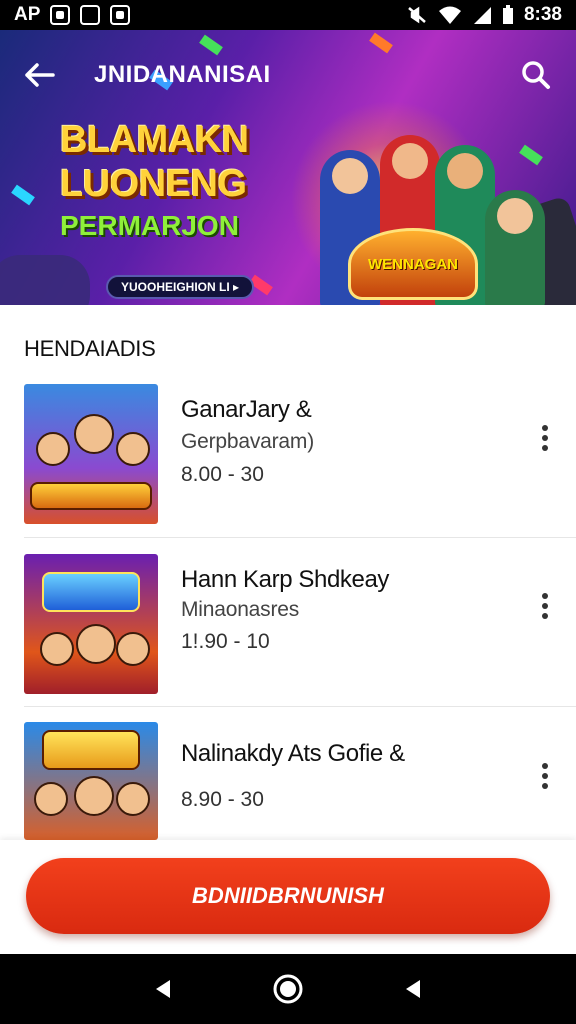 The image size is (576, 1024). I want to click on signal-icon, so click(482, 15).